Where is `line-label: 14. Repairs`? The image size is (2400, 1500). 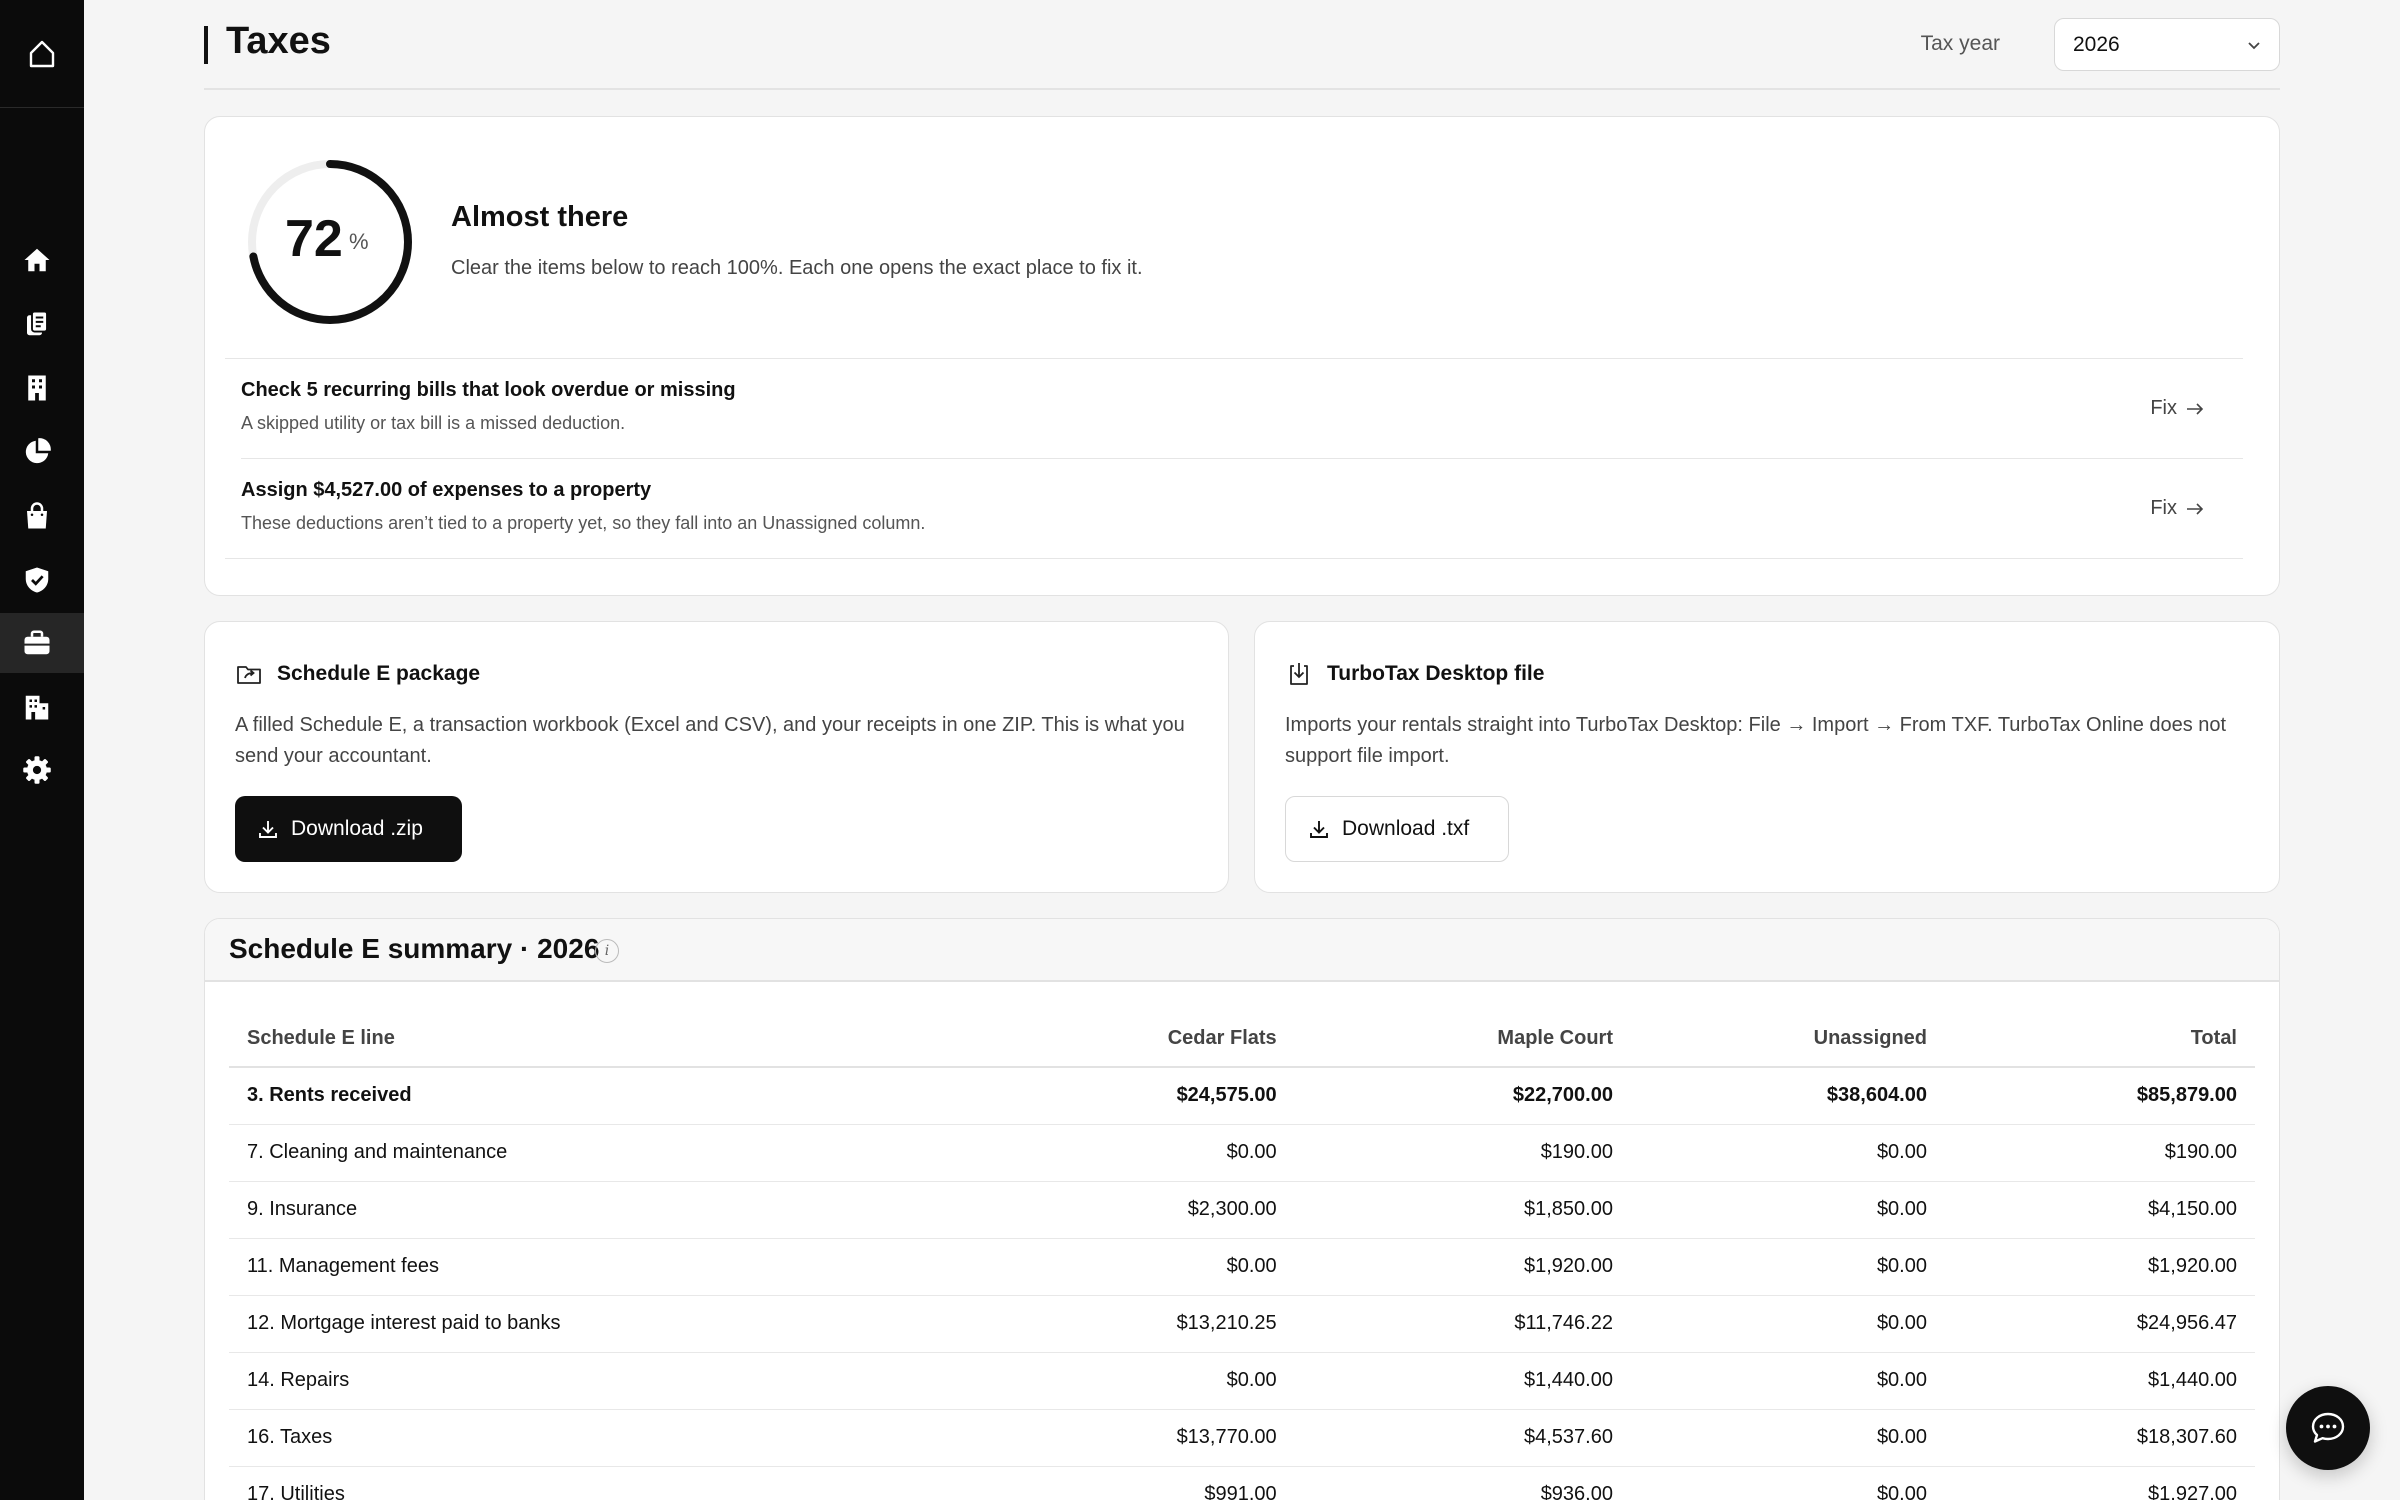 line-label: 14. Repairs is located at coordinates (594, 1381).